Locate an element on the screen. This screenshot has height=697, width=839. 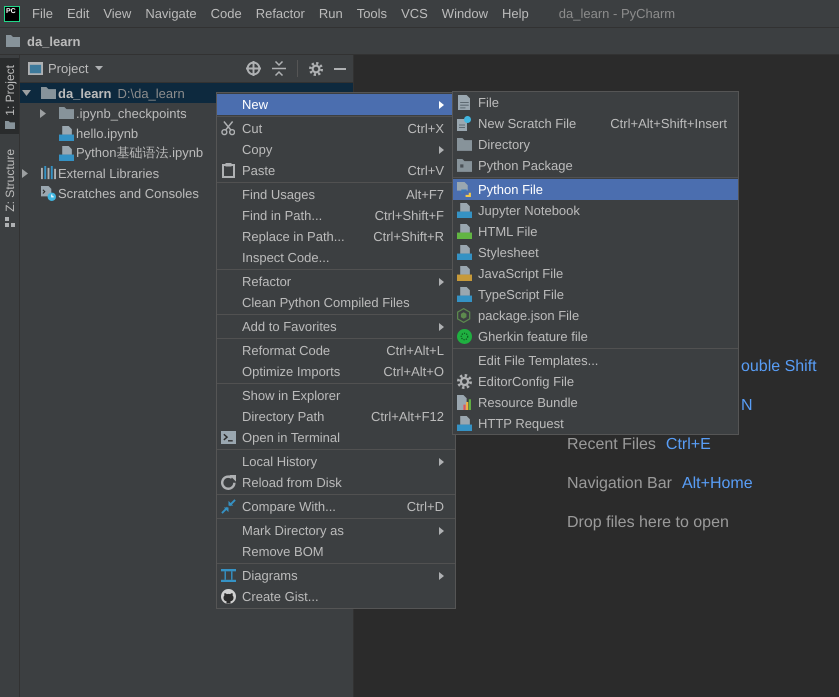
python-file-icon is located at coordinates (464, 189).